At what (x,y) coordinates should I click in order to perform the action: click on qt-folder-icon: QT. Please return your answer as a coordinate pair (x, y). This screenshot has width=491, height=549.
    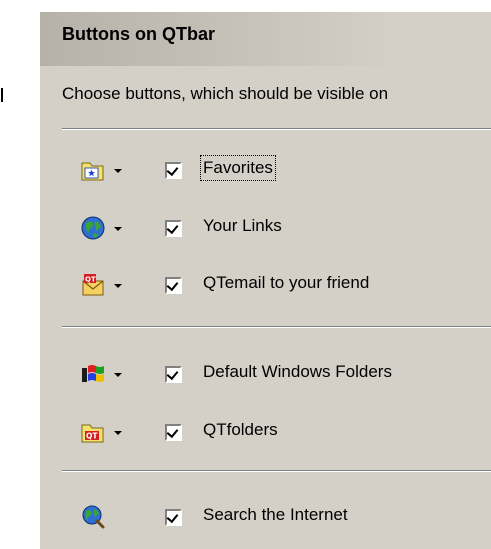
    Looking at the image, I should click on (92, 433).